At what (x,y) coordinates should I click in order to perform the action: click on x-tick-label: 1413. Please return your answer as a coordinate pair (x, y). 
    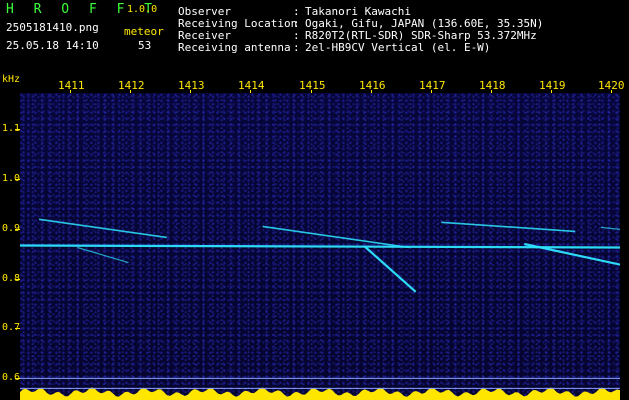
    Looking at the image, I should click on (191, 85).